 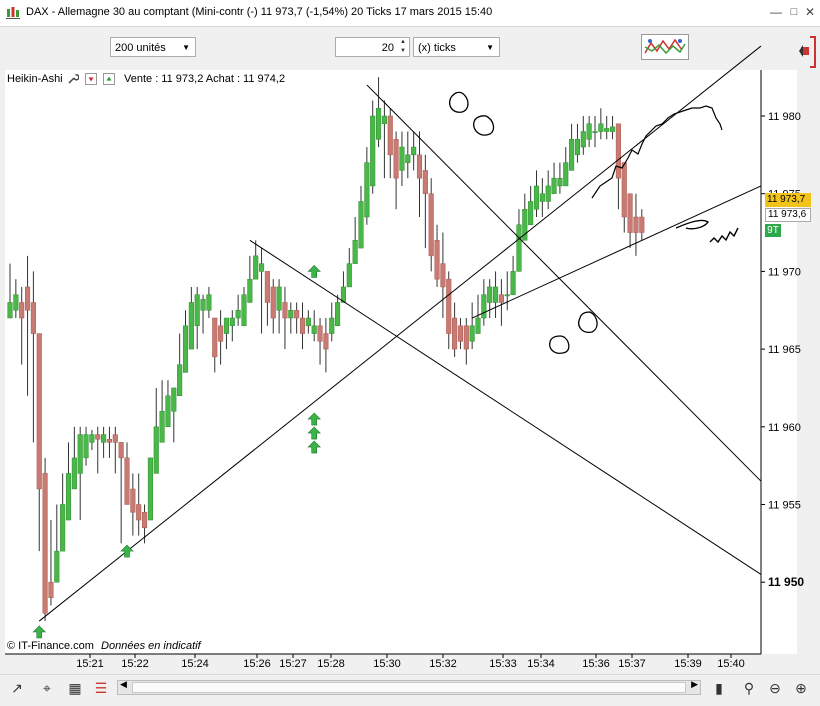 I want to click on x-tick-label: 15:32, so click(x=443, y=664).